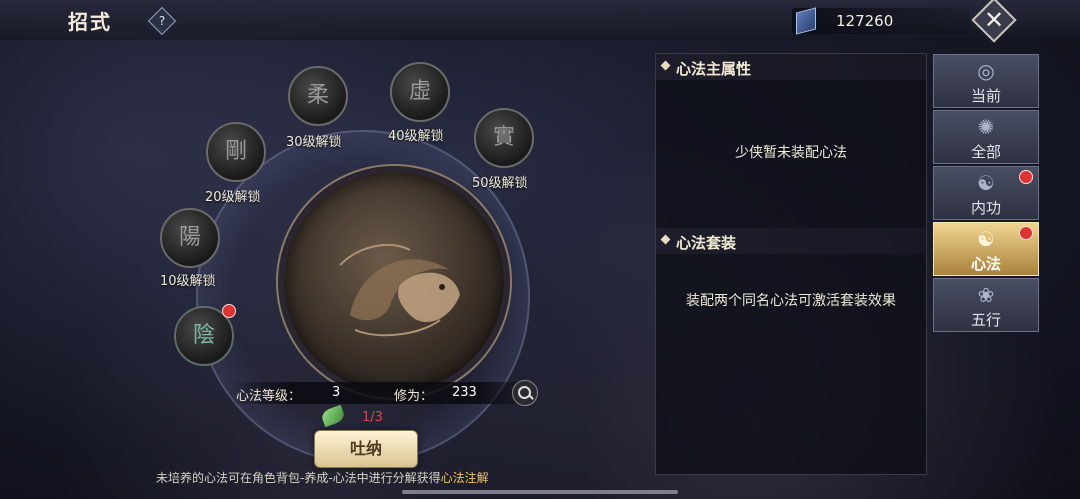 Image resolution: width=1080 pixels, height=499 pixels. I want to click on help-button: ?, so click(162, 21).